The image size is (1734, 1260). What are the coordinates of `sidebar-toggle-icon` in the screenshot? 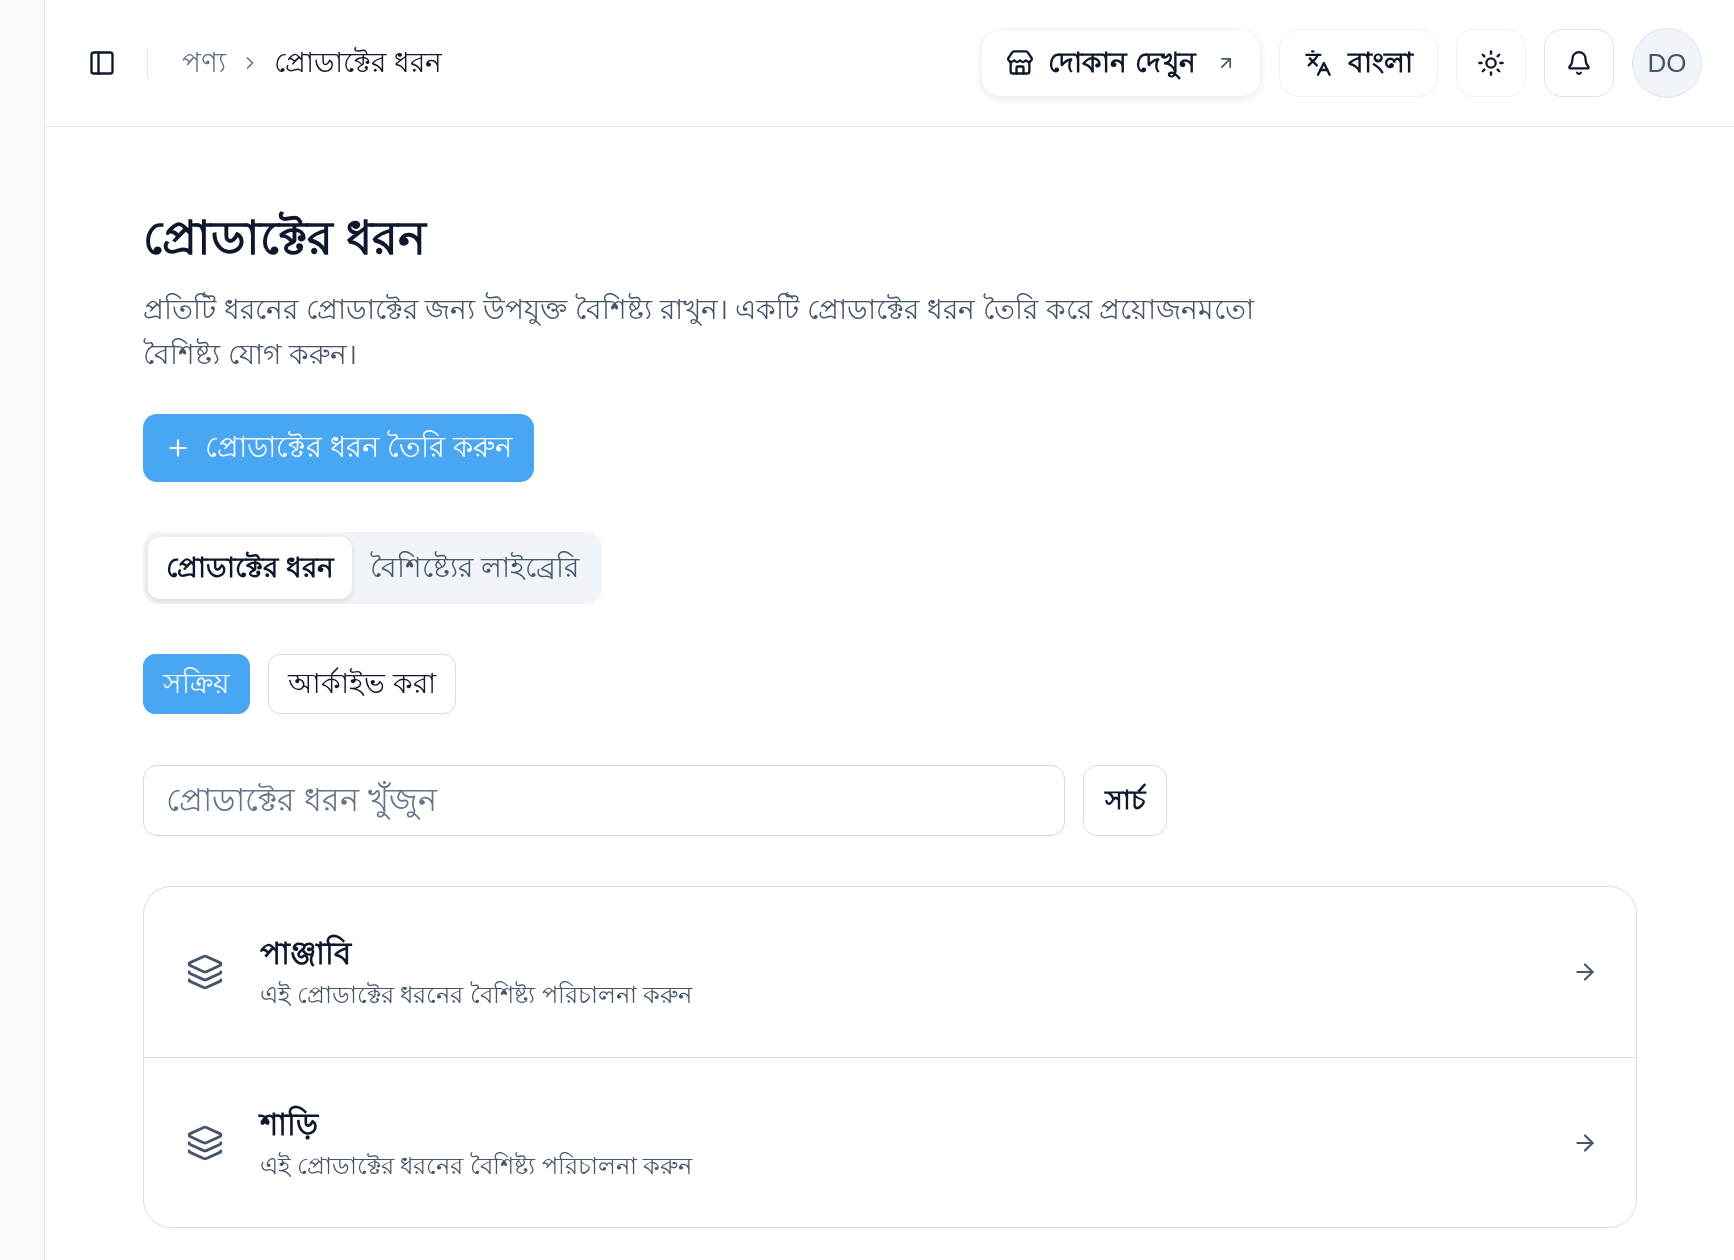 It's located at (102, 63).